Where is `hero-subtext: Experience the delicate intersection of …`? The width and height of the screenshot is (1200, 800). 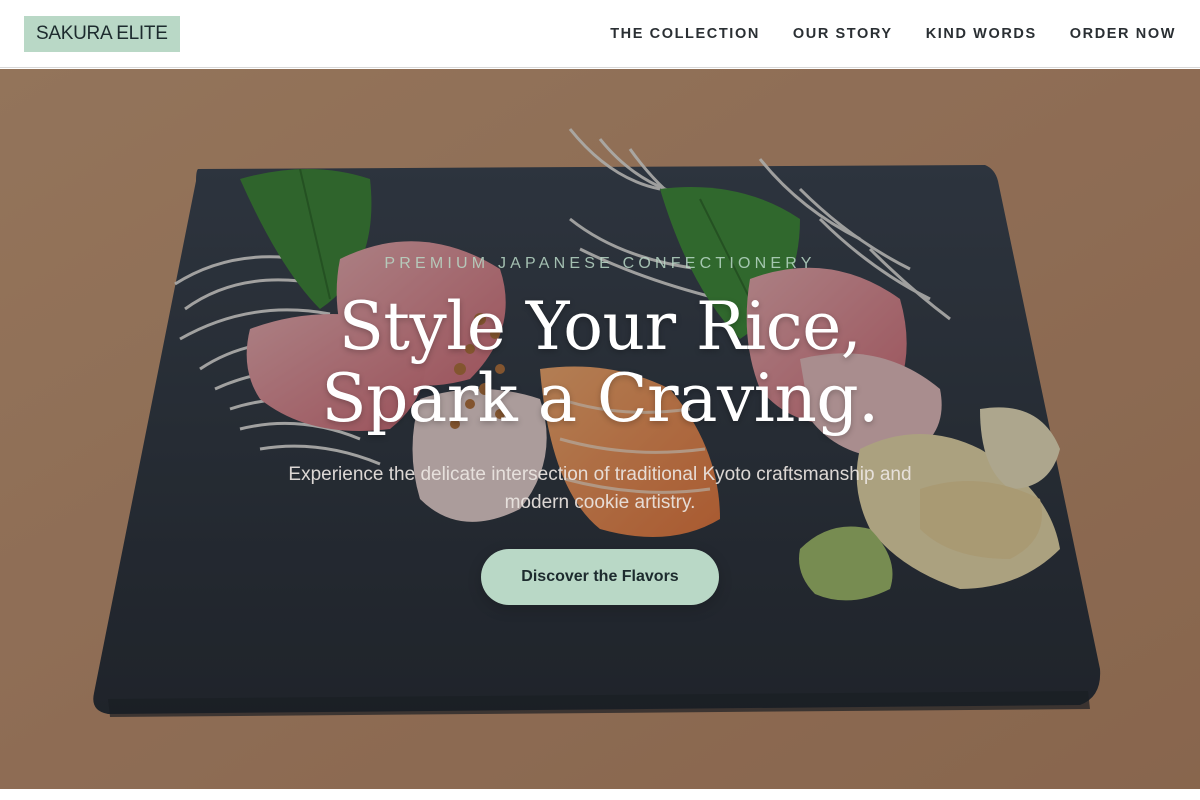
hero-subtext: Experience the delicate intersection of … is located at coordinates (600, 488).